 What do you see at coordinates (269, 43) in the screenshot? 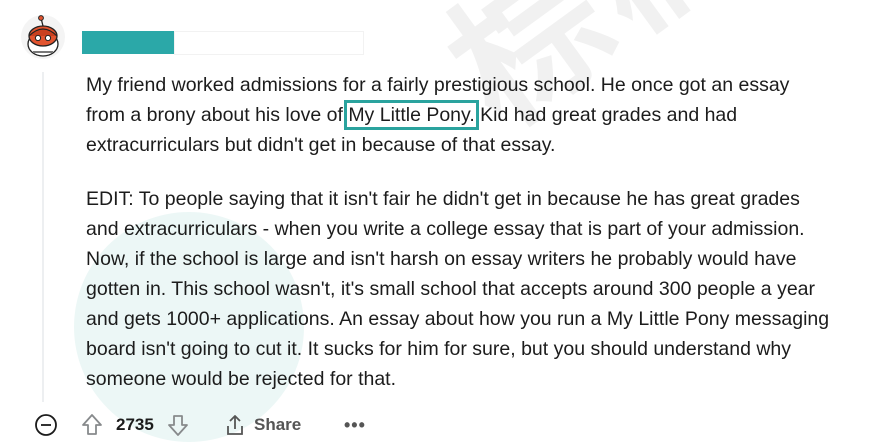
I see `username-meta-redacted` at bounding box center [269, 43].